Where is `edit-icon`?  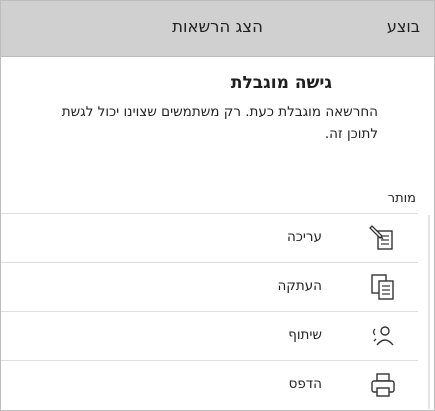
edit-icon is located at coordinates (381, 237).